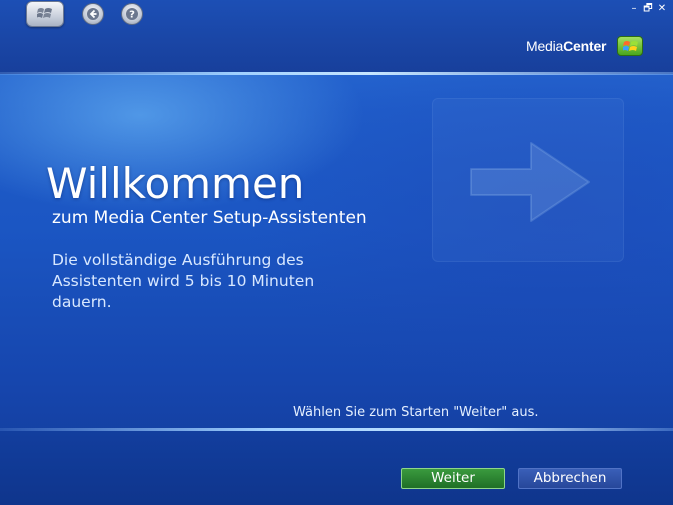 This screenshot has height=505, width=673. I want to click on arrow-right-icon, so click(530, 182).